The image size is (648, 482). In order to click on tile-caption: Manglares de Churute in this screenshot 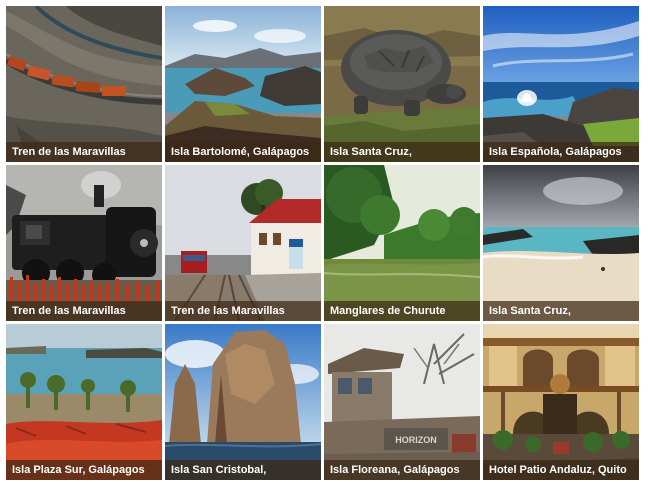, I will do `click(402, 311)`.